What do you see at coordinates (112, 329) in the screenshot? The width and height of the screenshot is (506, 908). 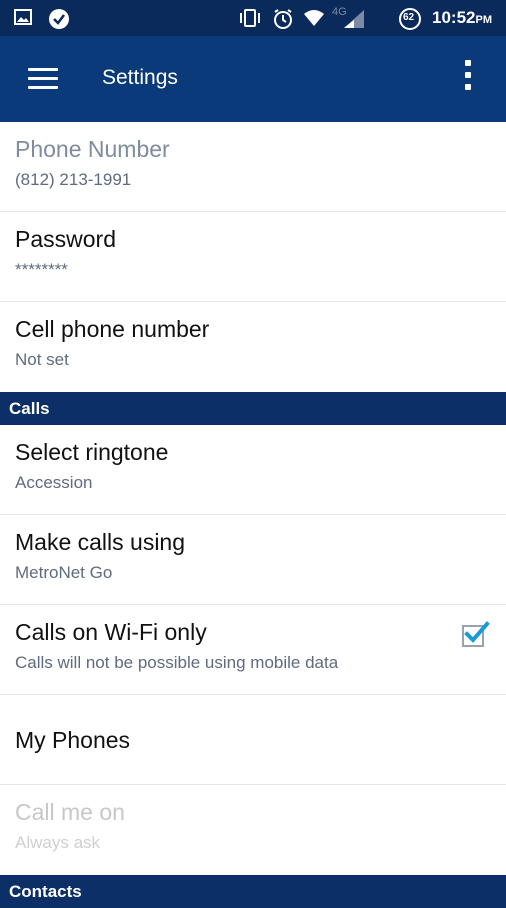 I see `cell-phone-number-title: Cell phone number` at bounding box center [112, 329].